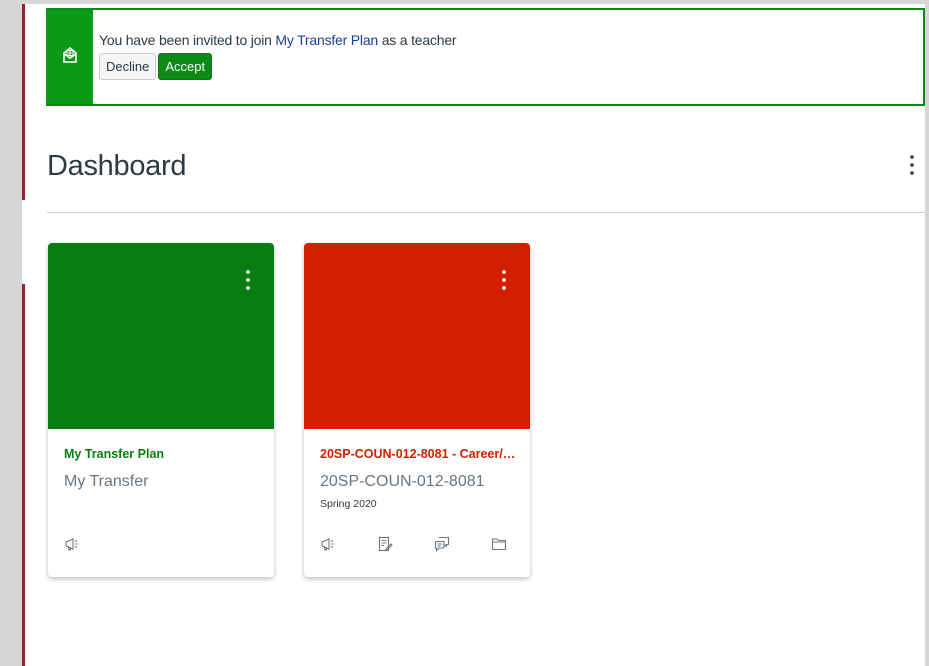 The image size is (929, 666). What do you see at coordinates (442, 544) in the screenshot?
I see `discussions-icon` at bounding box center [442, 544].